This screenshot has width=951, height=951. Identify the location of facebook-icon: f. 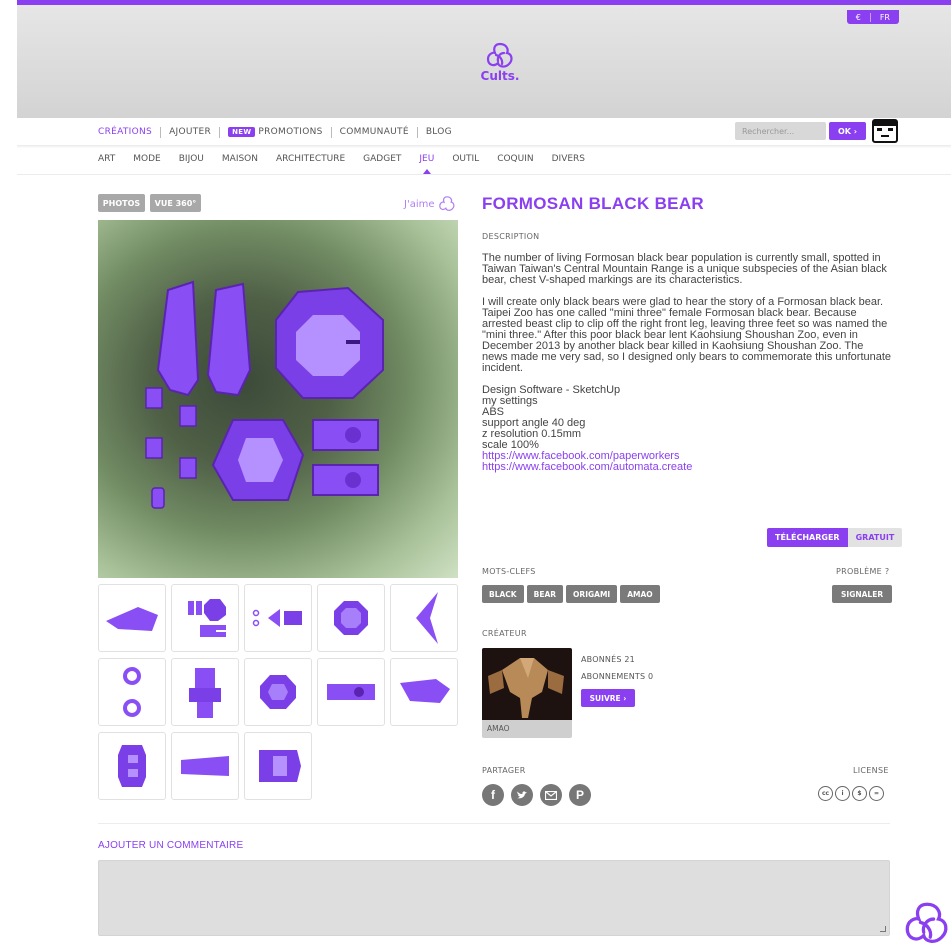
(493, 795).